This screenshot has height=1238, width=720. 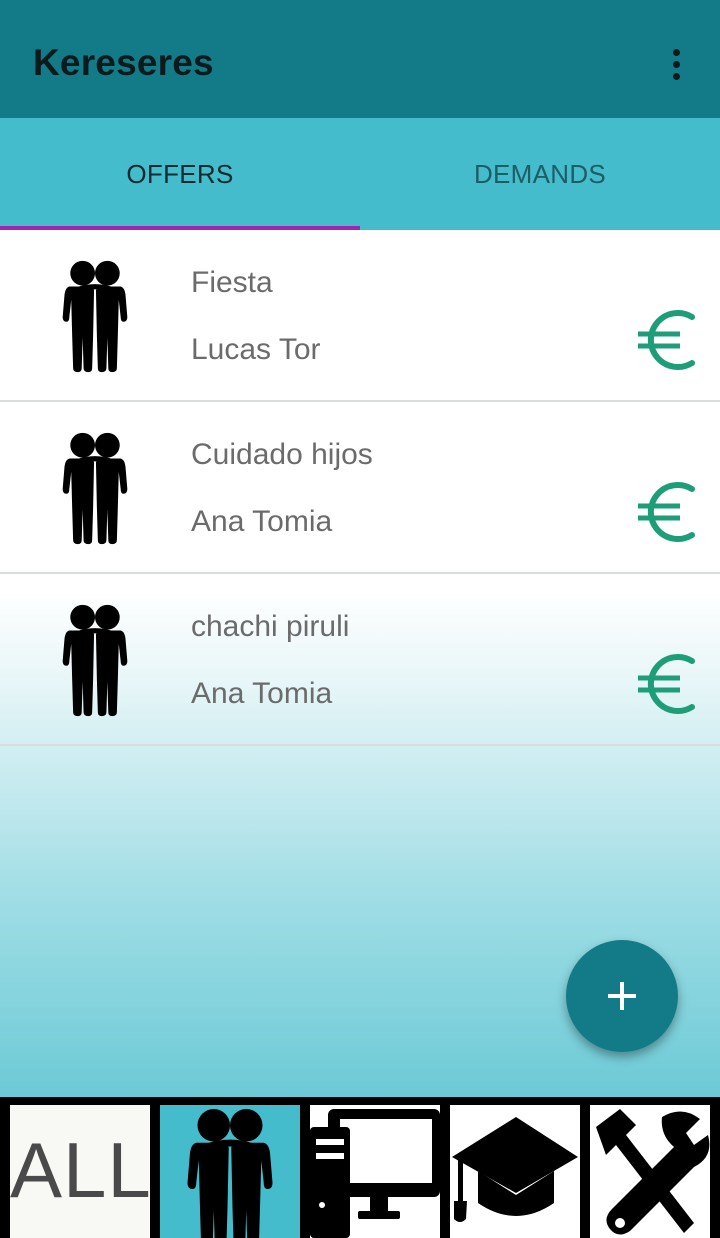 What do you see at coordinates (653, 1172) in the screenshot?
I see `tools-icon` at bounding box center [653, 1172].